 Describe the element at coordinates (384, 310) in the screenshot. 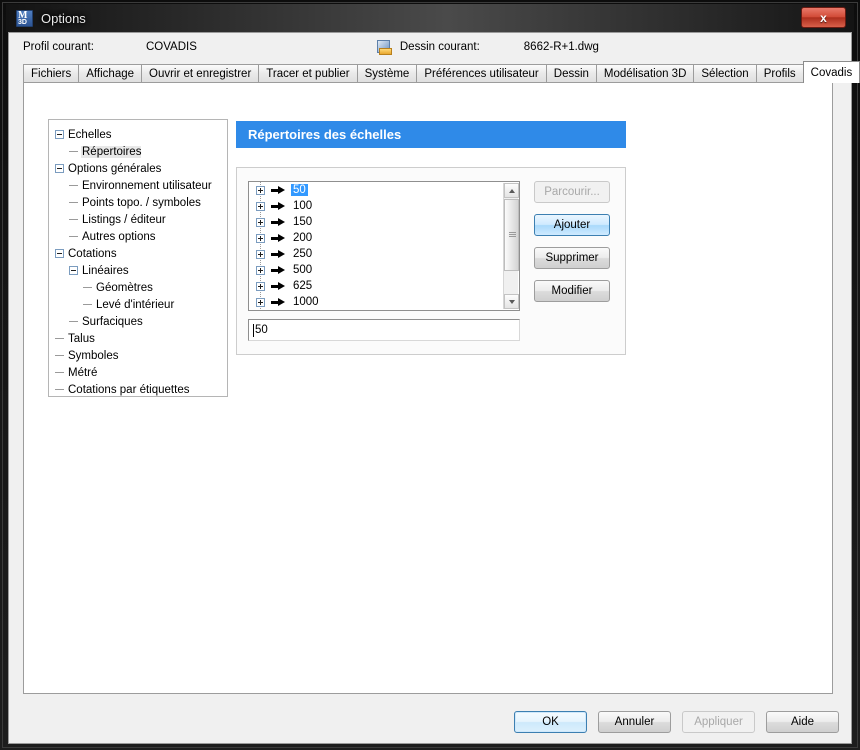

I see `list-item: 1250` at that location.